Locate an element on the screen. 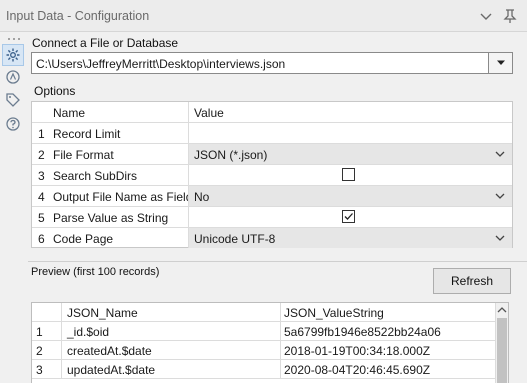 The height and width of the screenshot is (383, 527). option-name: Output File Name as Field is located at coordinates (123, 197).